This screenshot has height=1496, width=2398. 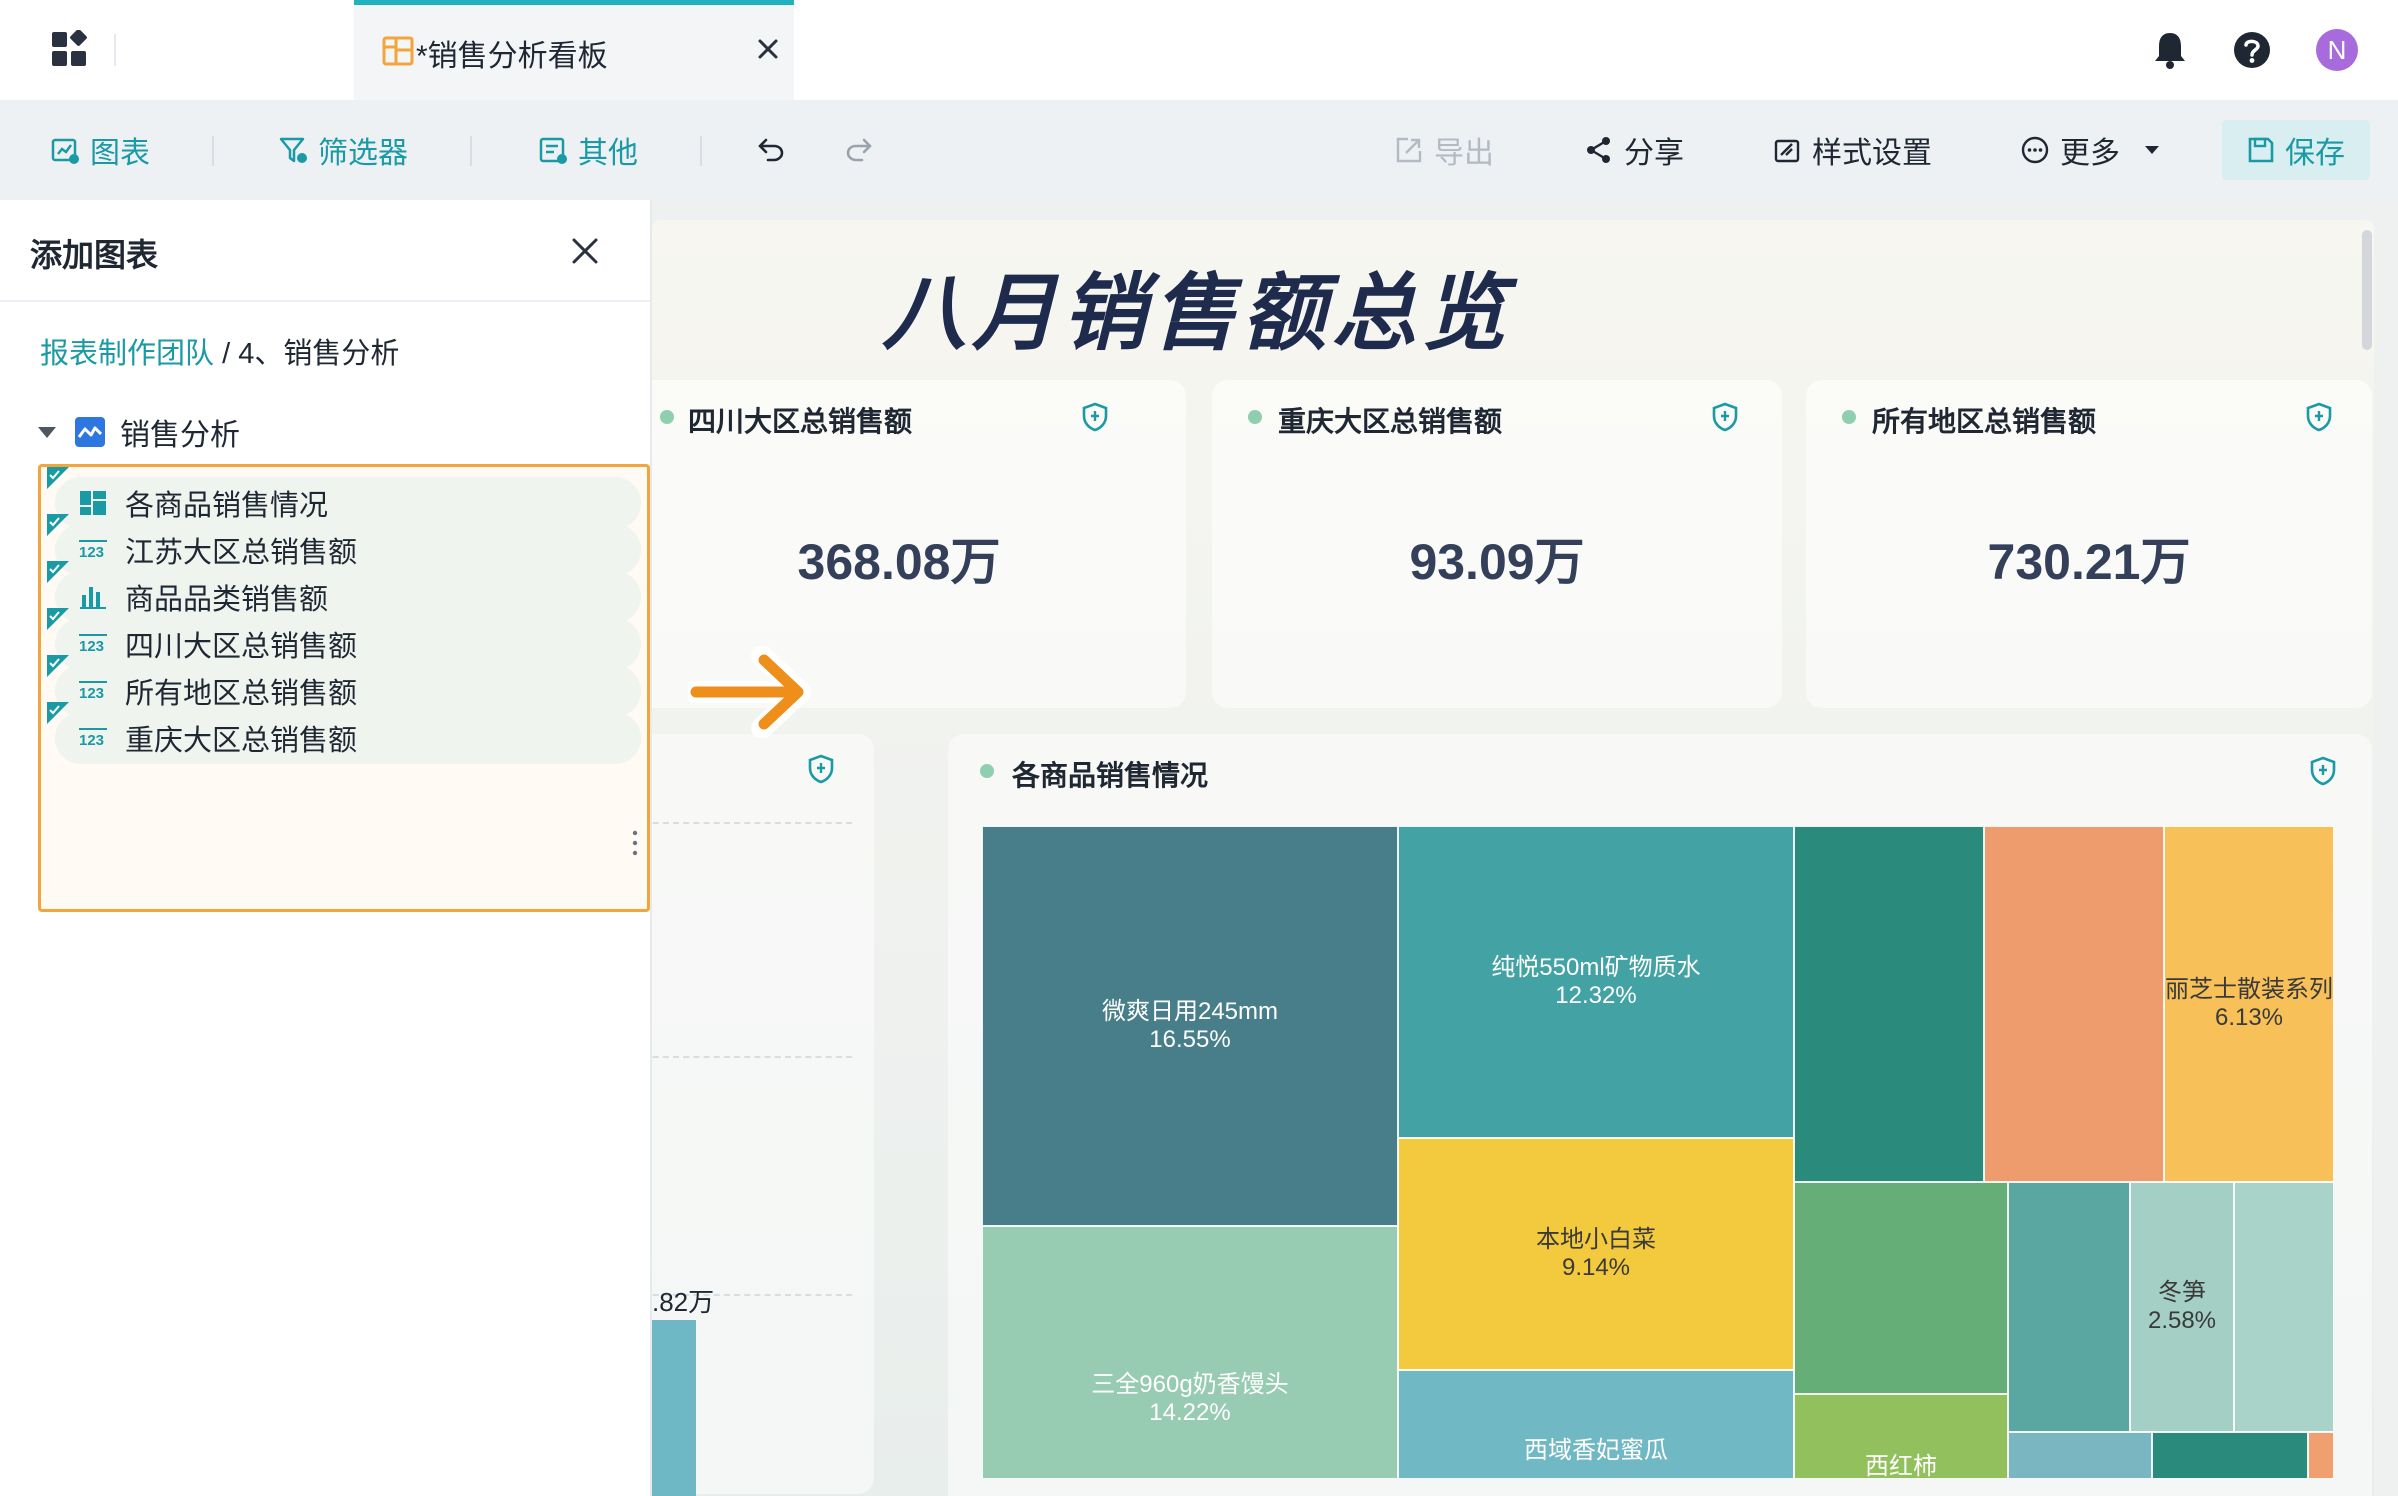 What do you see at coordinates (1190, 1384) in the screenshot?
I see `treemap-cell-name: 三全960g奶香馒头` at bounding box center [1190, 1384].